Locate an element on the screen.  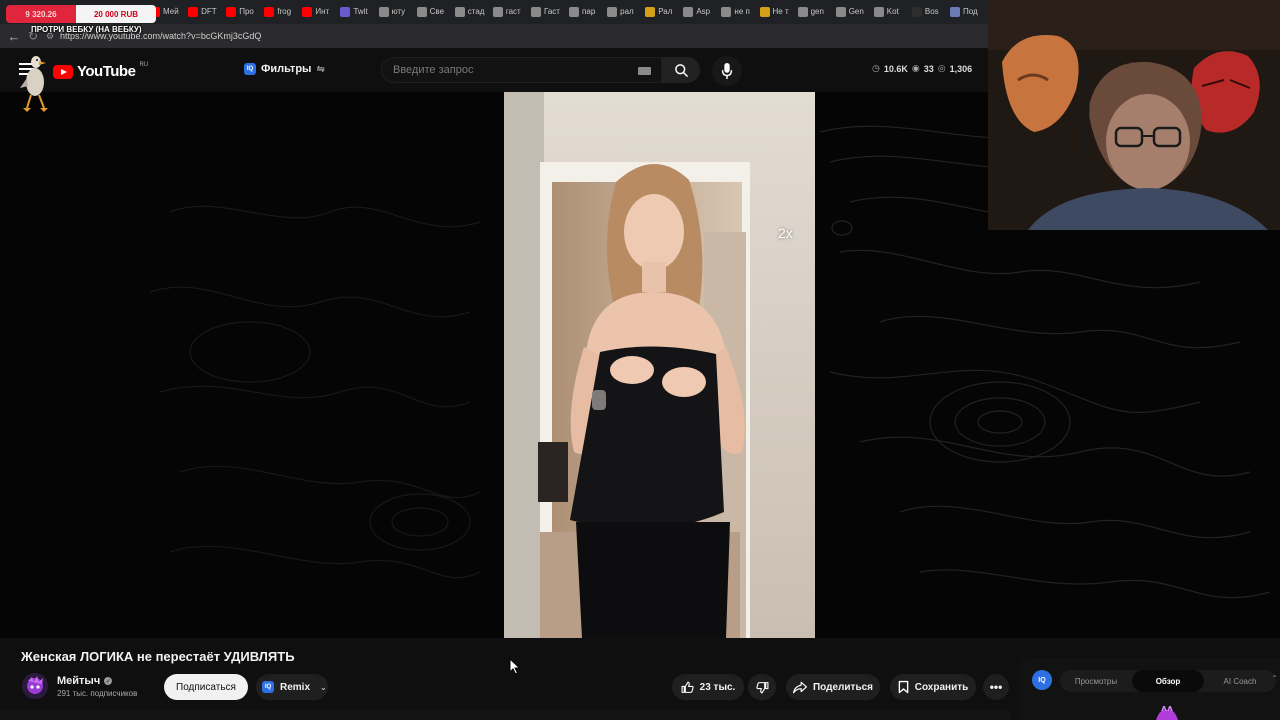
browser-tab: рал is located at coordinates (626, 11).